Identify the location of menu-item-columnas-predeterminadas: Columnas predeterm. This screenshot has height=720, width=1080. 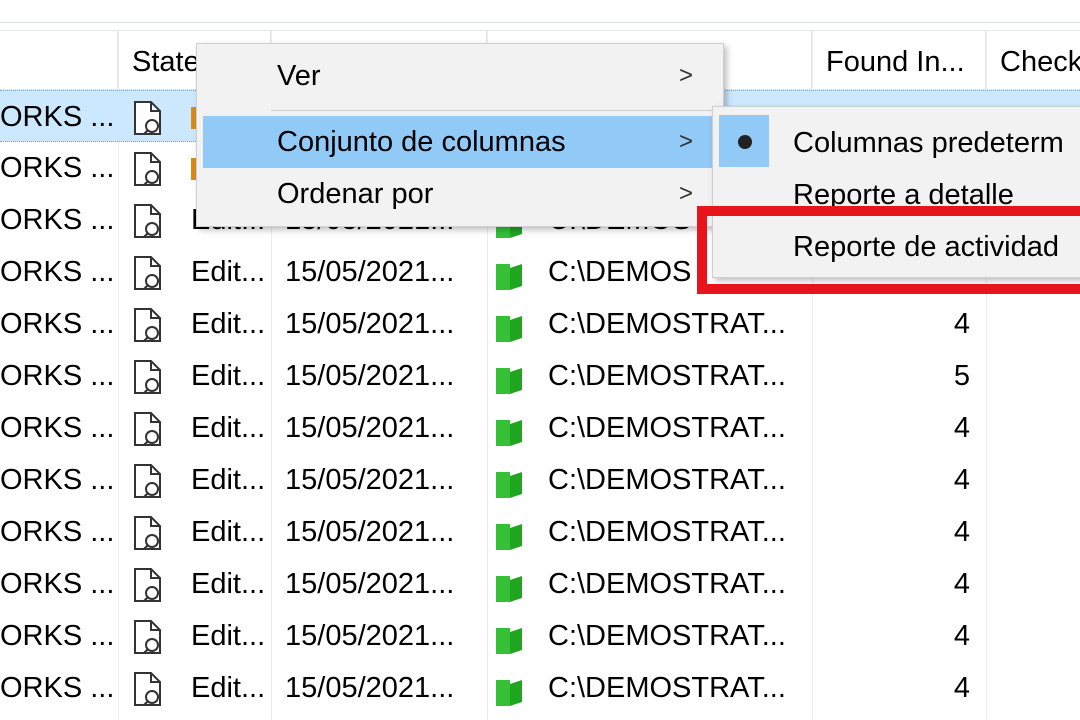
(896, 143).